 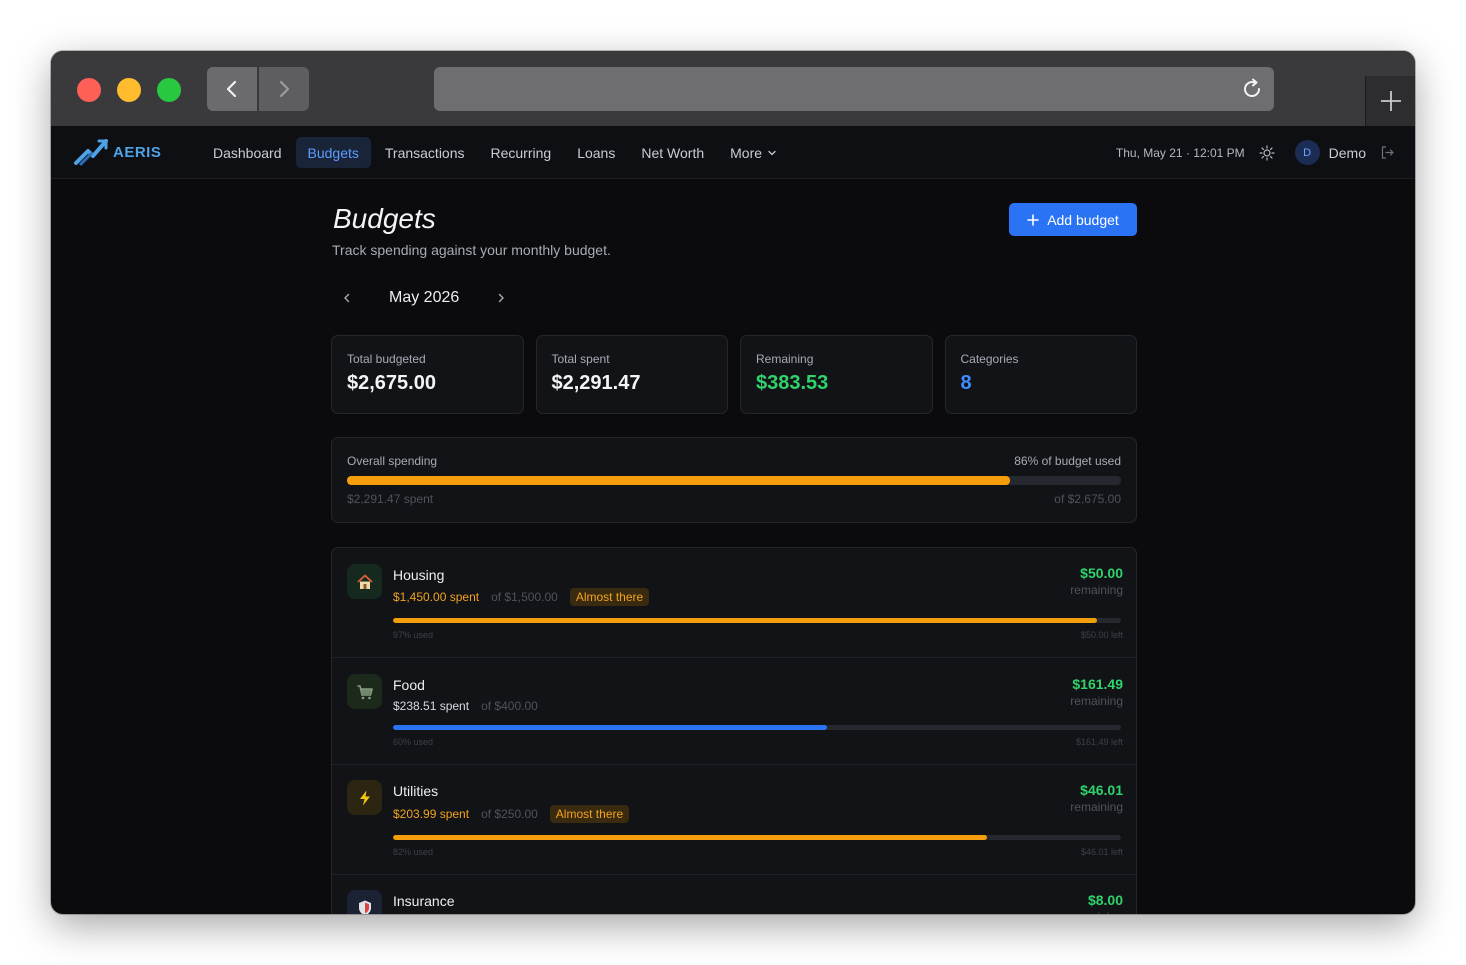 I want to click on nav-more: More, so click(x=753, y=152).